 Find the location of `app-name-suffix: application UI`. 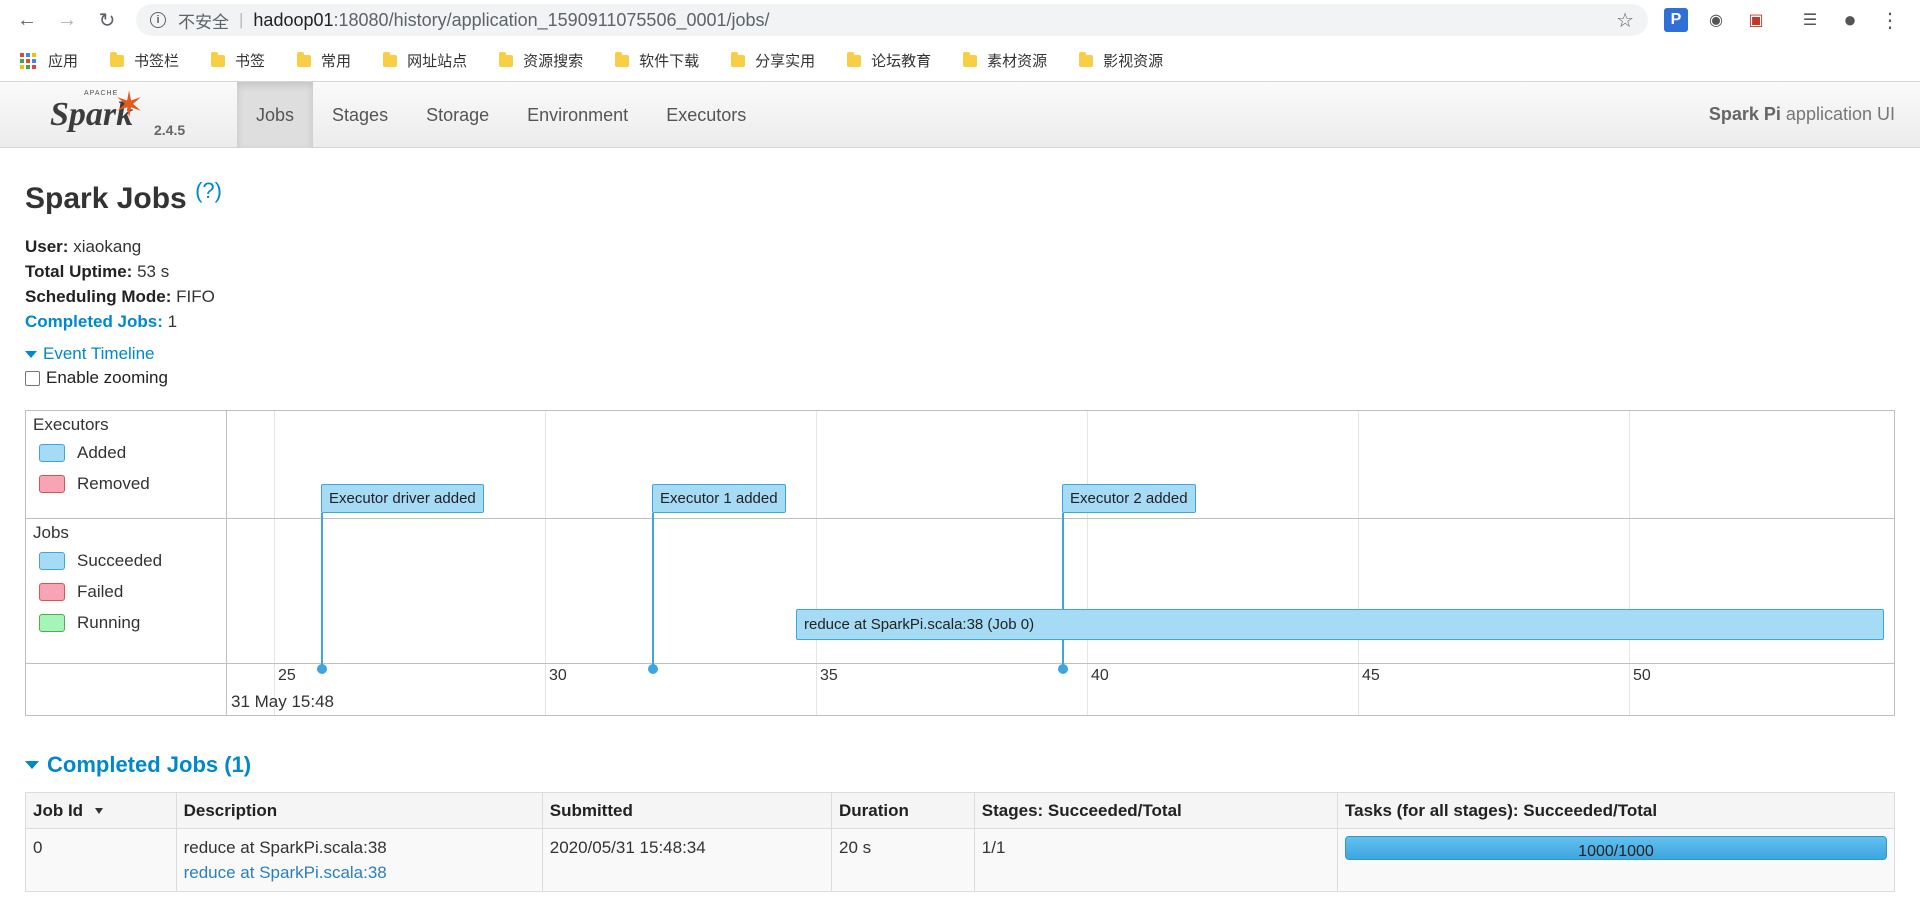

app-name-suffix: application UI is located at coordinates (1837, 114).